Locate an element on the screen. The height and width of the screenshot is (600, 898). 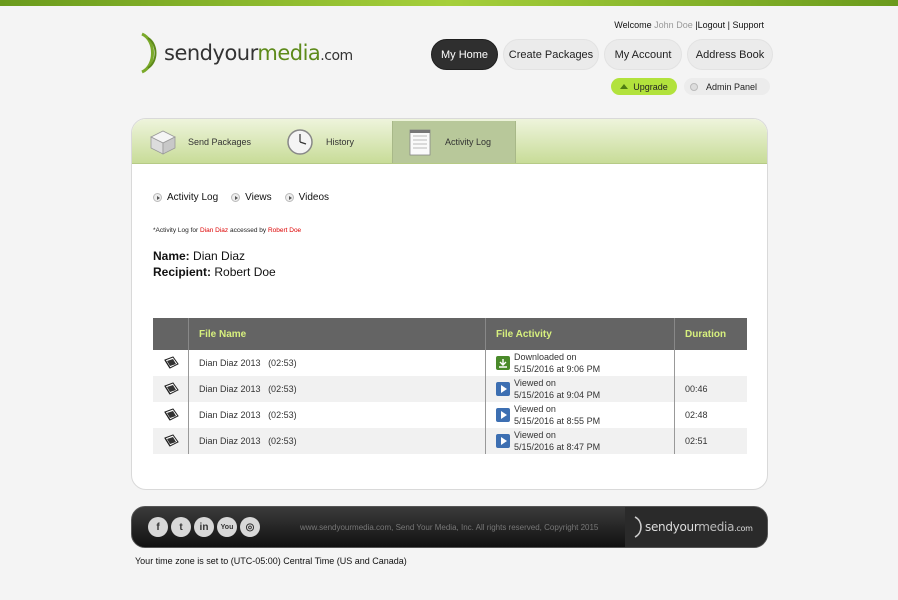
twitter-icon: t is located at coordinates (181, 527).